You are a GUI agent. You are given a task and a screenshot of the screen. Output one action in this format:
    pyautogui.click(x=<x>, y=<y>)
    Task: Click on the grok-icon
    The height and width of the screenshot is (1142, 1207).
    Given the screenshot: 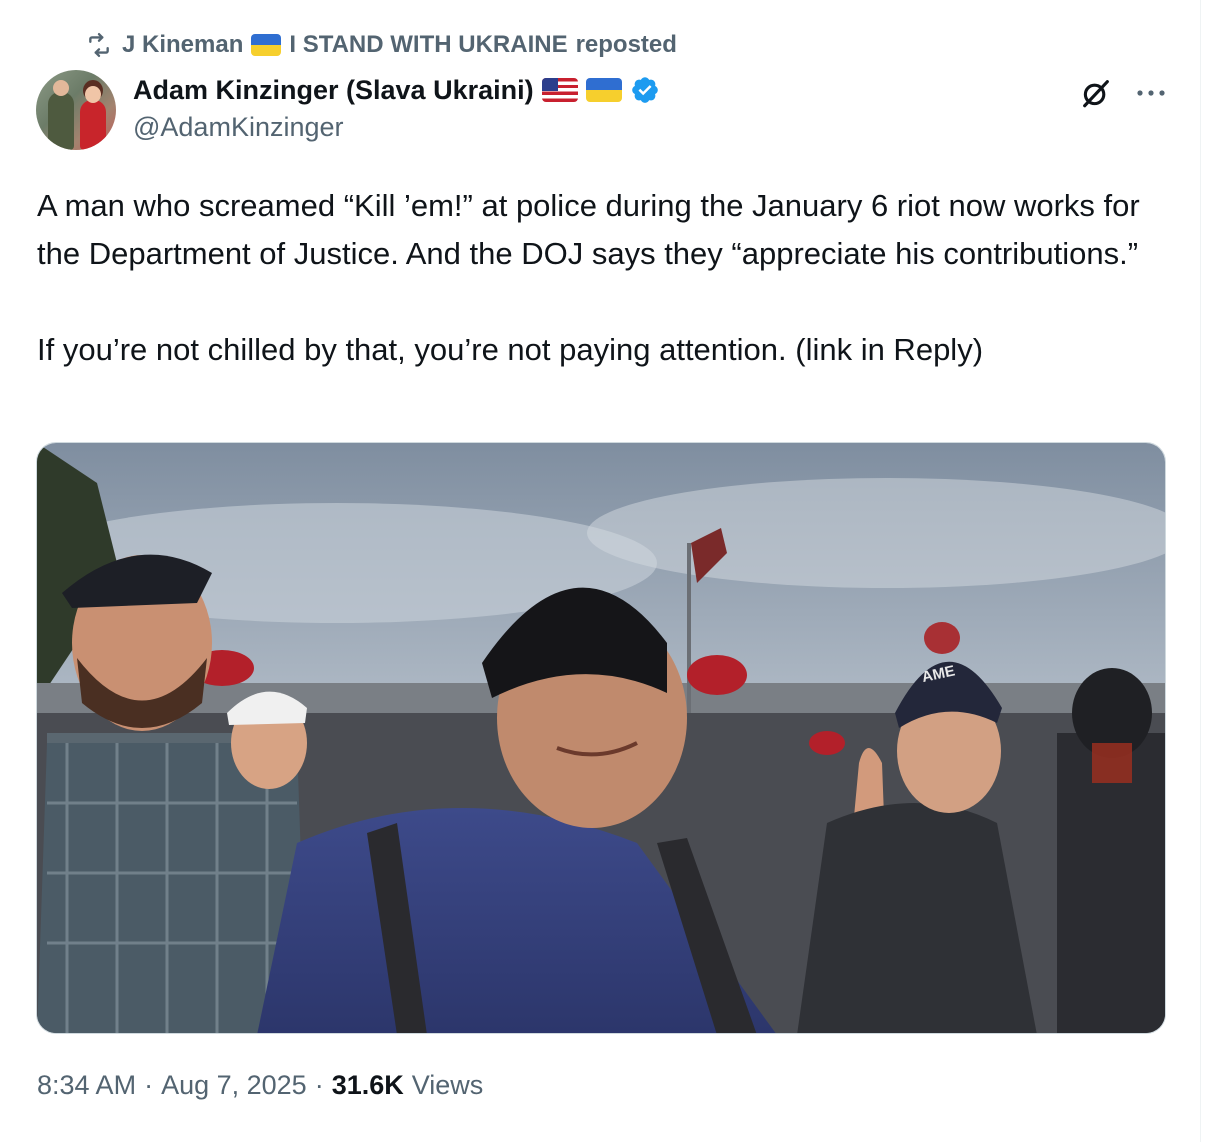 What is the action you would take?
    pyautogui.click(x=1096, y=93)
    